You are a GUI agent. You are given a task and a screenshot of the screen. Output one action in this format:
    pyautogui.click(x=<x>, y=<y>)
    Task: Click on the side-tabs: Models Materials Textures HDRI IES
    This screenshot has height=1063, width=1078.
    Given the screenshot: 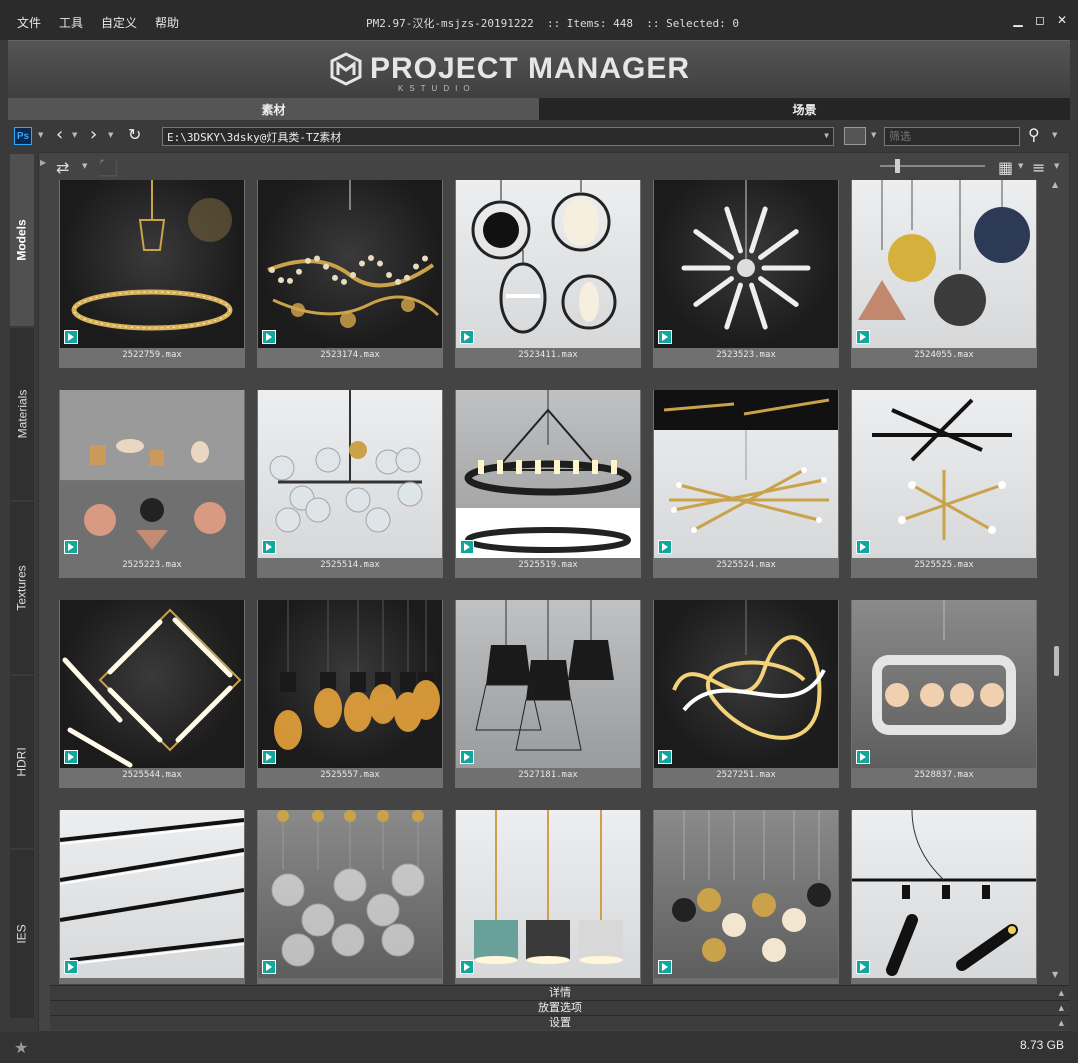 What is the action you would take?
    pyautogui.click(x=22, y=586)
    